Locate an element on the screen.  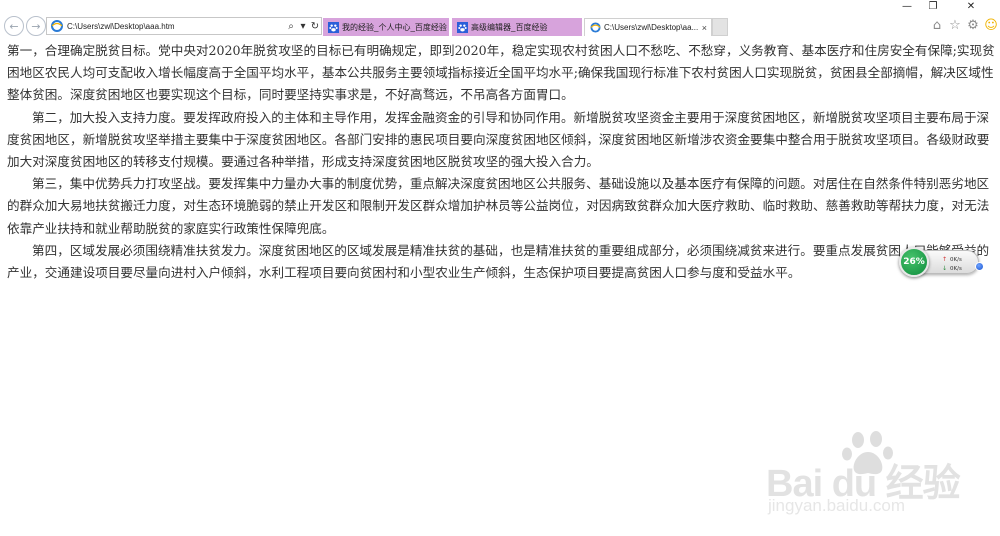
address-input: C:\Users\zwl\Desktop\aaa.htm is located at coordinates (176, 26).